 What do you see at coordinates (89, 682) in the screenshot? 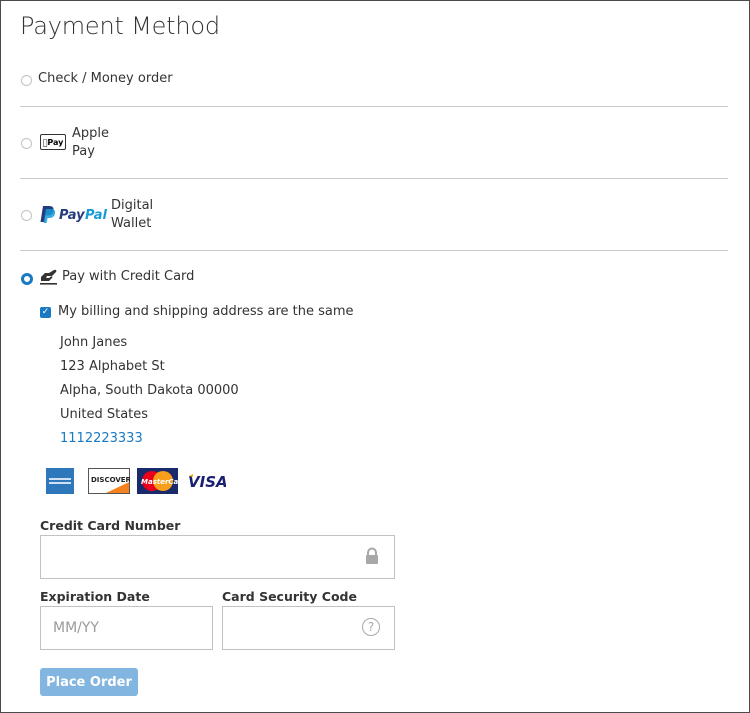
I see `place-order-button: Place Order` at bounding box center [89, 682].